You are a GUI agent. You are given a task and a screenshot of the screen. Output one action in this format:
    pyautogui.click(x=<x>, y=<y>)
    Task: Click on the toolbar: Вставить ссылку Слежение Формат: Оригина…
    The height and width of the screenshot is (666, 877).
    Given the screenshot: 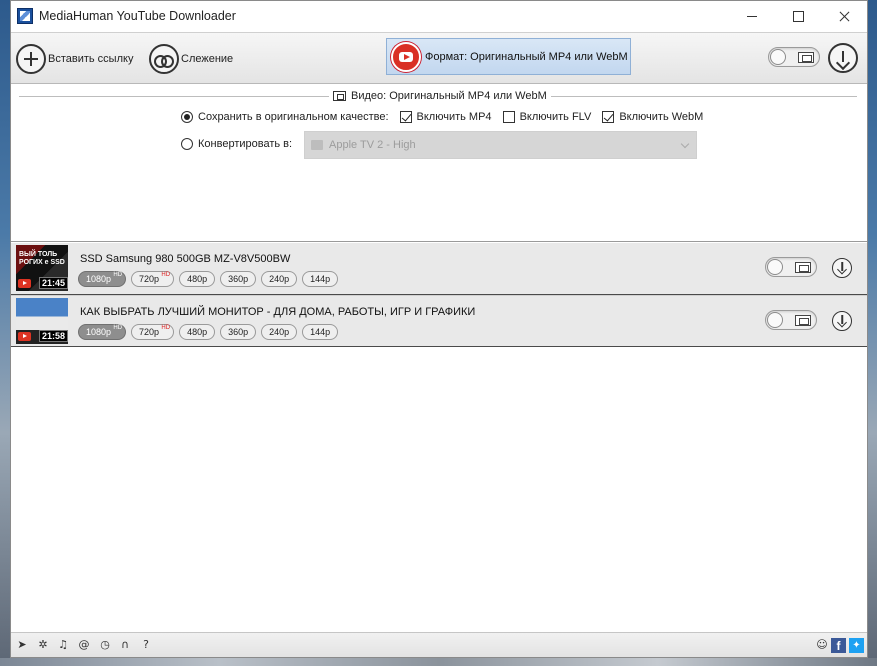 What is the action you would take?
    pyautogui.click(x=439, y=58)
    